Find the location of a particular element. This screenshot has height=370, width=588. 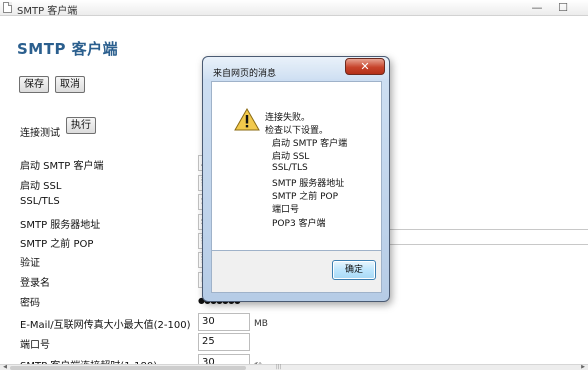

max-size-unit: MB is located at coordinates (261, 324).